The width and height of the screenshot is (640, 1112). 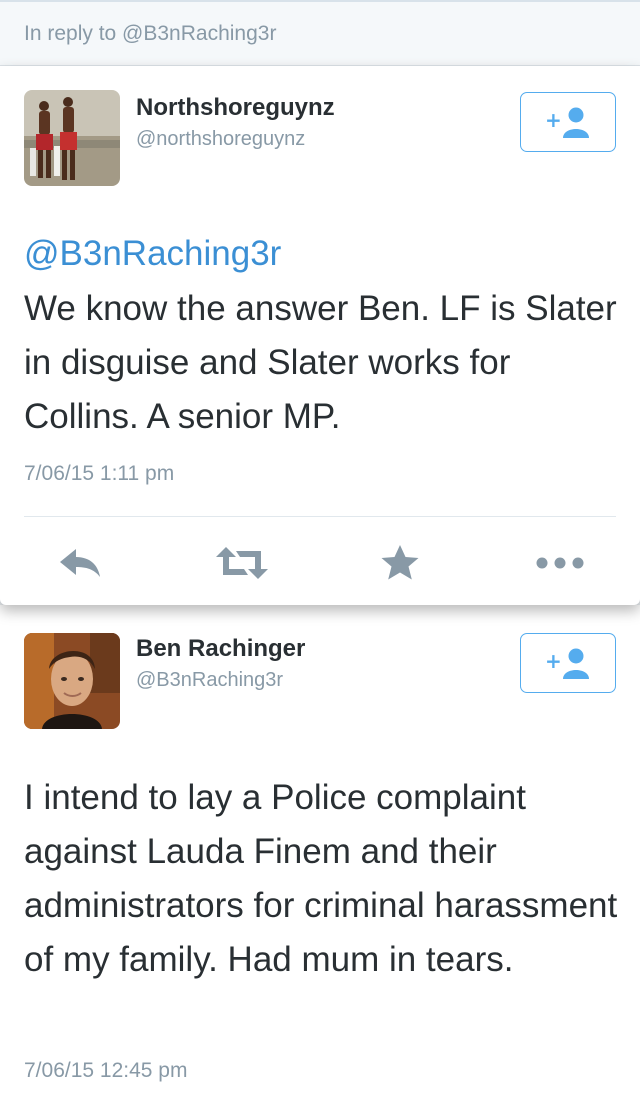 I want to click on action-divider, so click(x=320, y=516).